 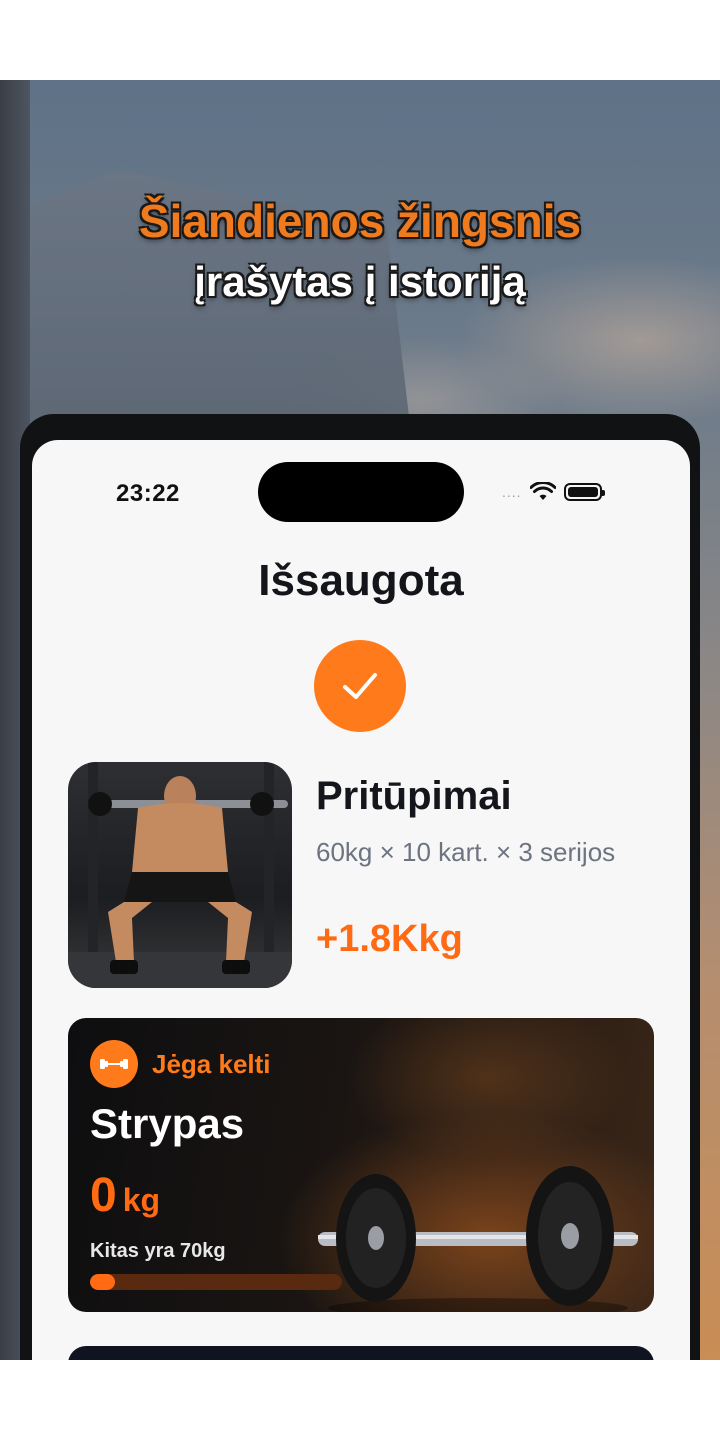 What do you see at coordinates (180, 875) in the screenshot?
I see `exercise-image` at bounding box center [180, 875].